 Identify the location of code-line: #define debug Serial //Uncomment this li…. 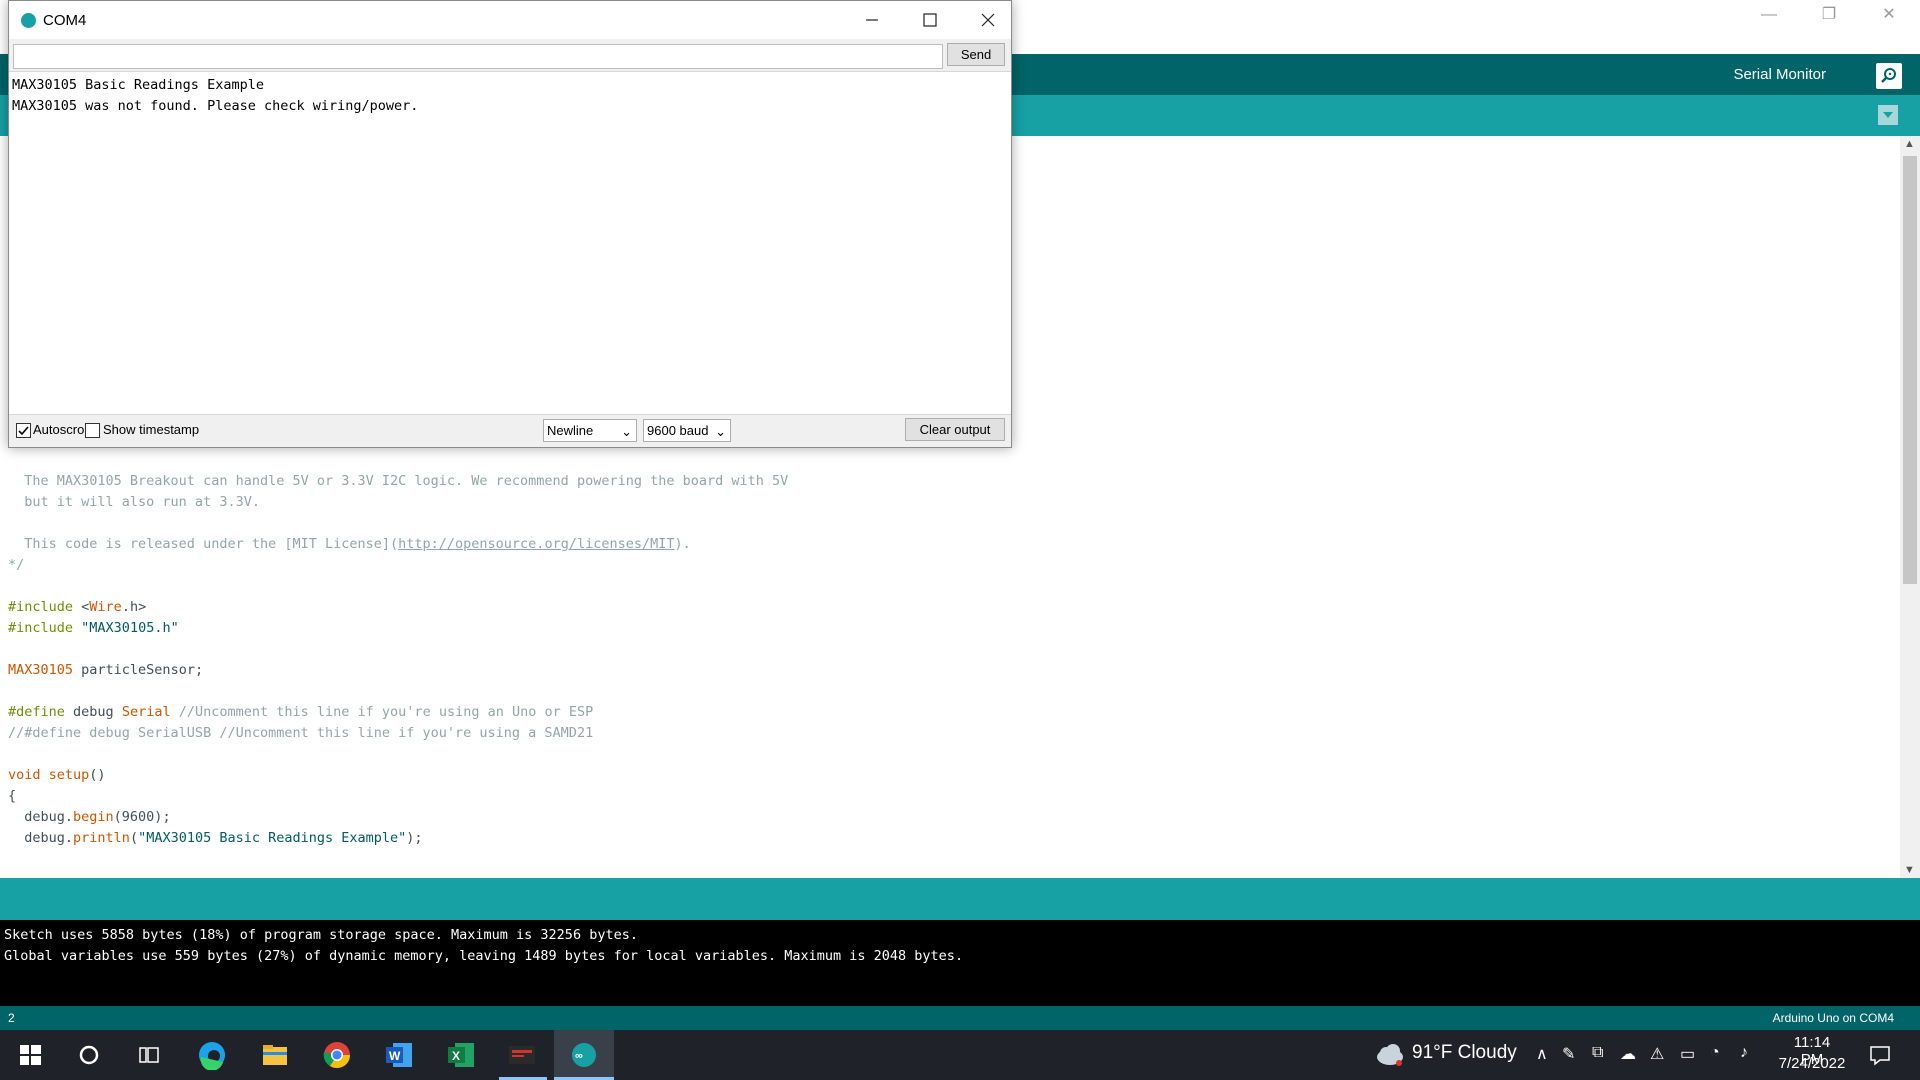
(301, 712).